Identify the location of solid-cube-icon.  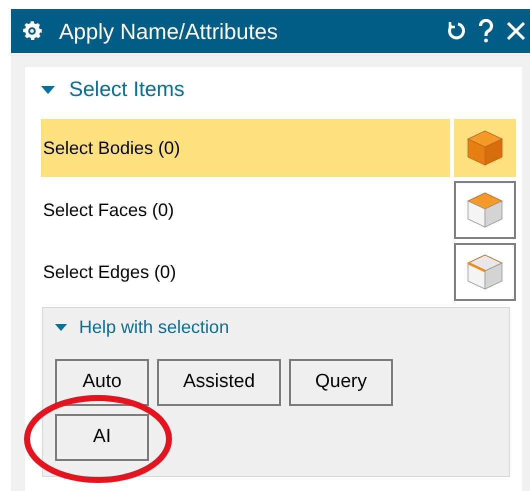
(485, 148).